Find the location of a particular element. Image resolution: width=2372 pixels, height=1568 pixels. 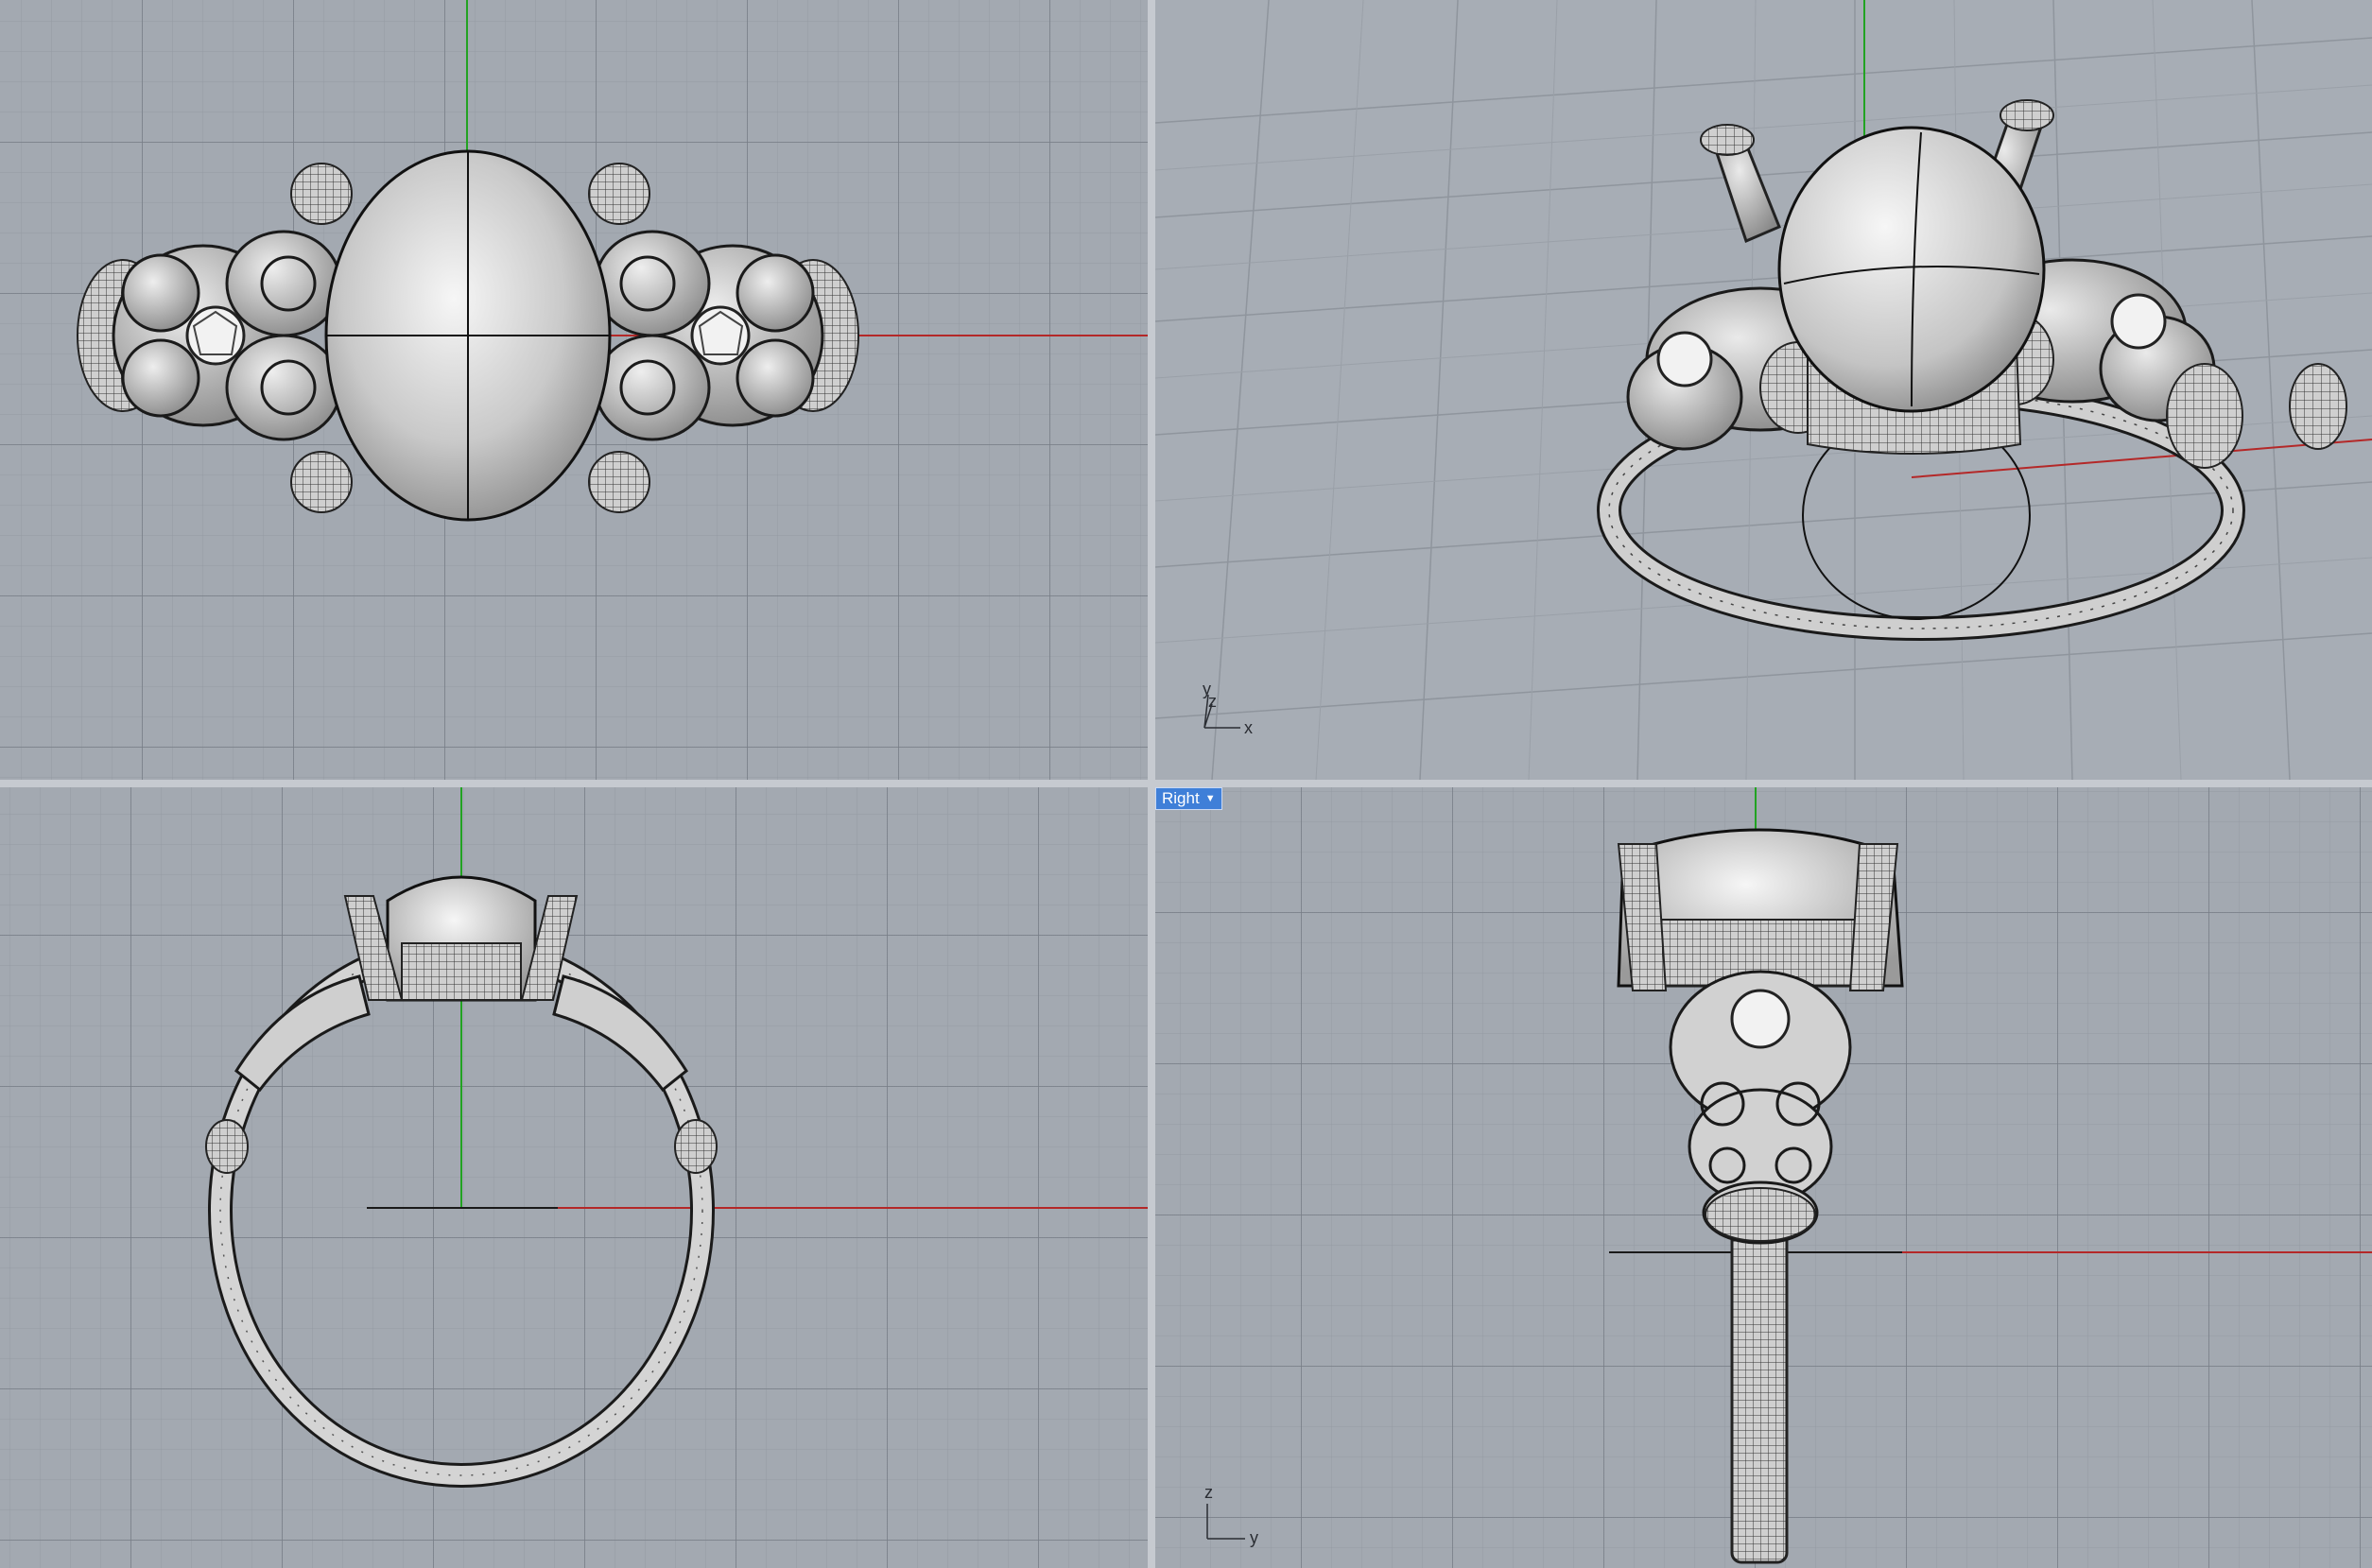

axis-x-label: x is located at coordinates (1249, 727).